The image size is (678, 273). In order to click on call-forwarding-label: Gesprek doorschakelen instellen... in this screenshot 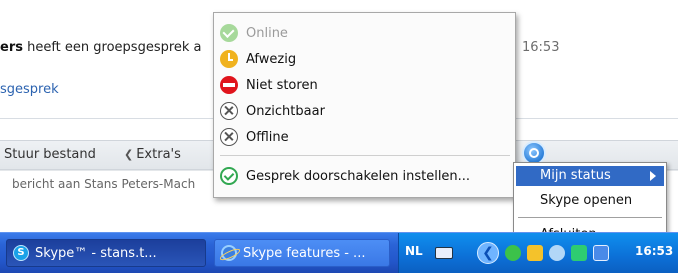, I will do `click(358, 176)`.